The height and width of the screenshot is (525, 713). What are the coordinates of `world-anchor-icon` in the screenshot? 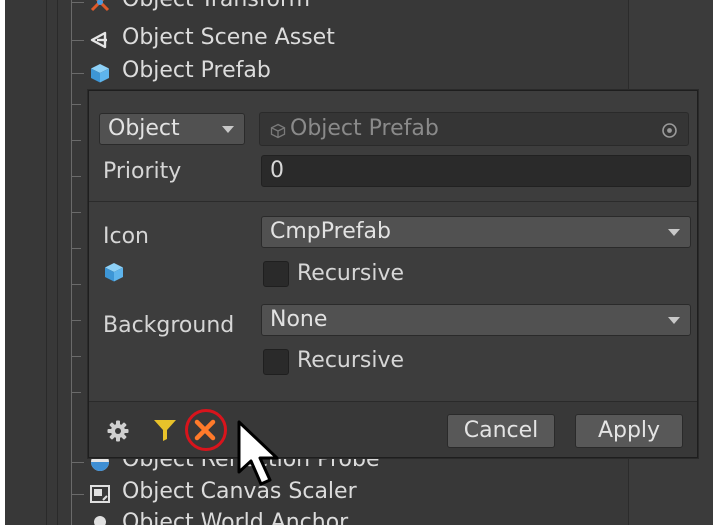 It's located at (100, 520).